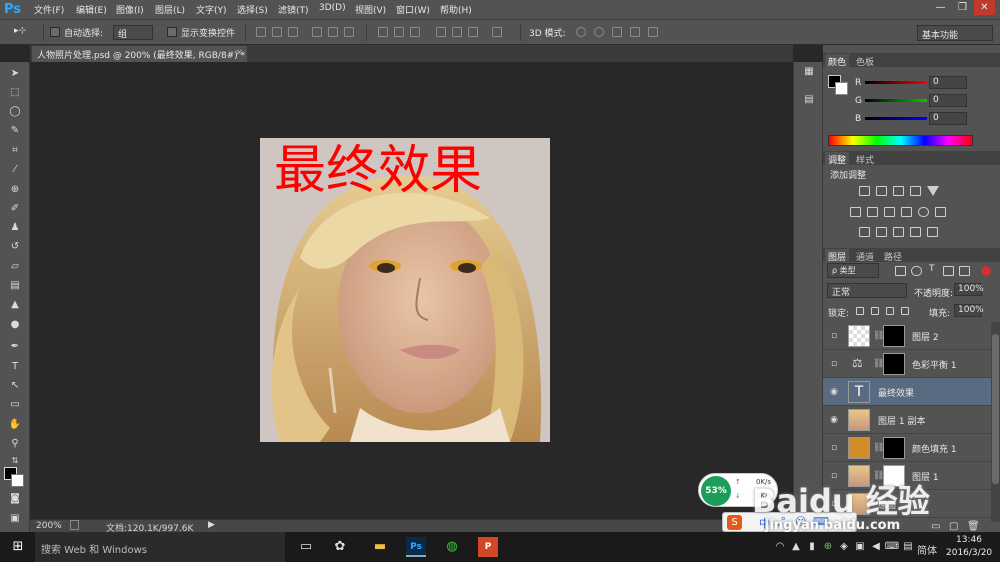 This screenshot has width=1000, height=562. I want to click on filter-adjust-icon, so click(916, 271).